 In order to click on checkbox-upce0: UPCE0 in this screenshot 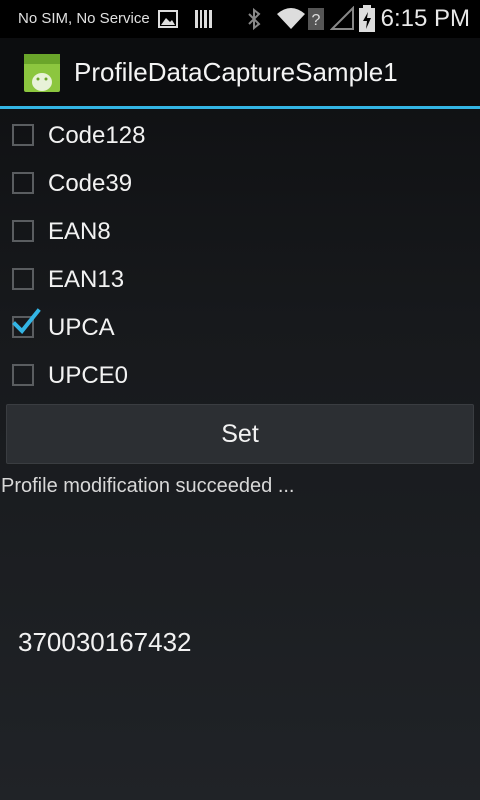, I will do `click(240, 376)`.